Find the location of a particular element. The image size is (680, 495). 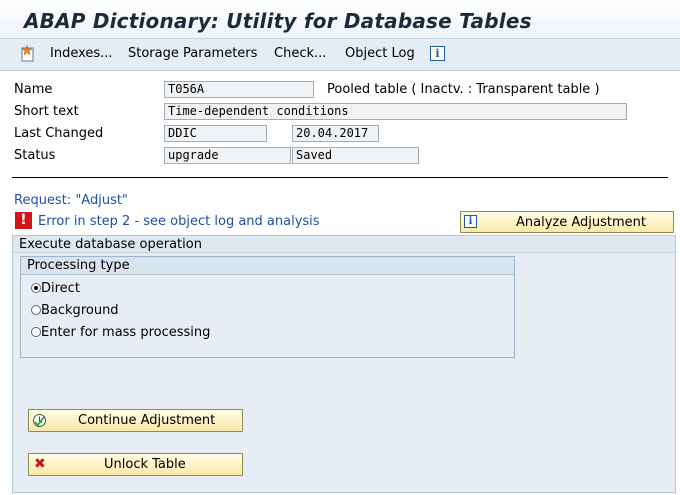

create-object-icon is located at coordinates (28, 53).